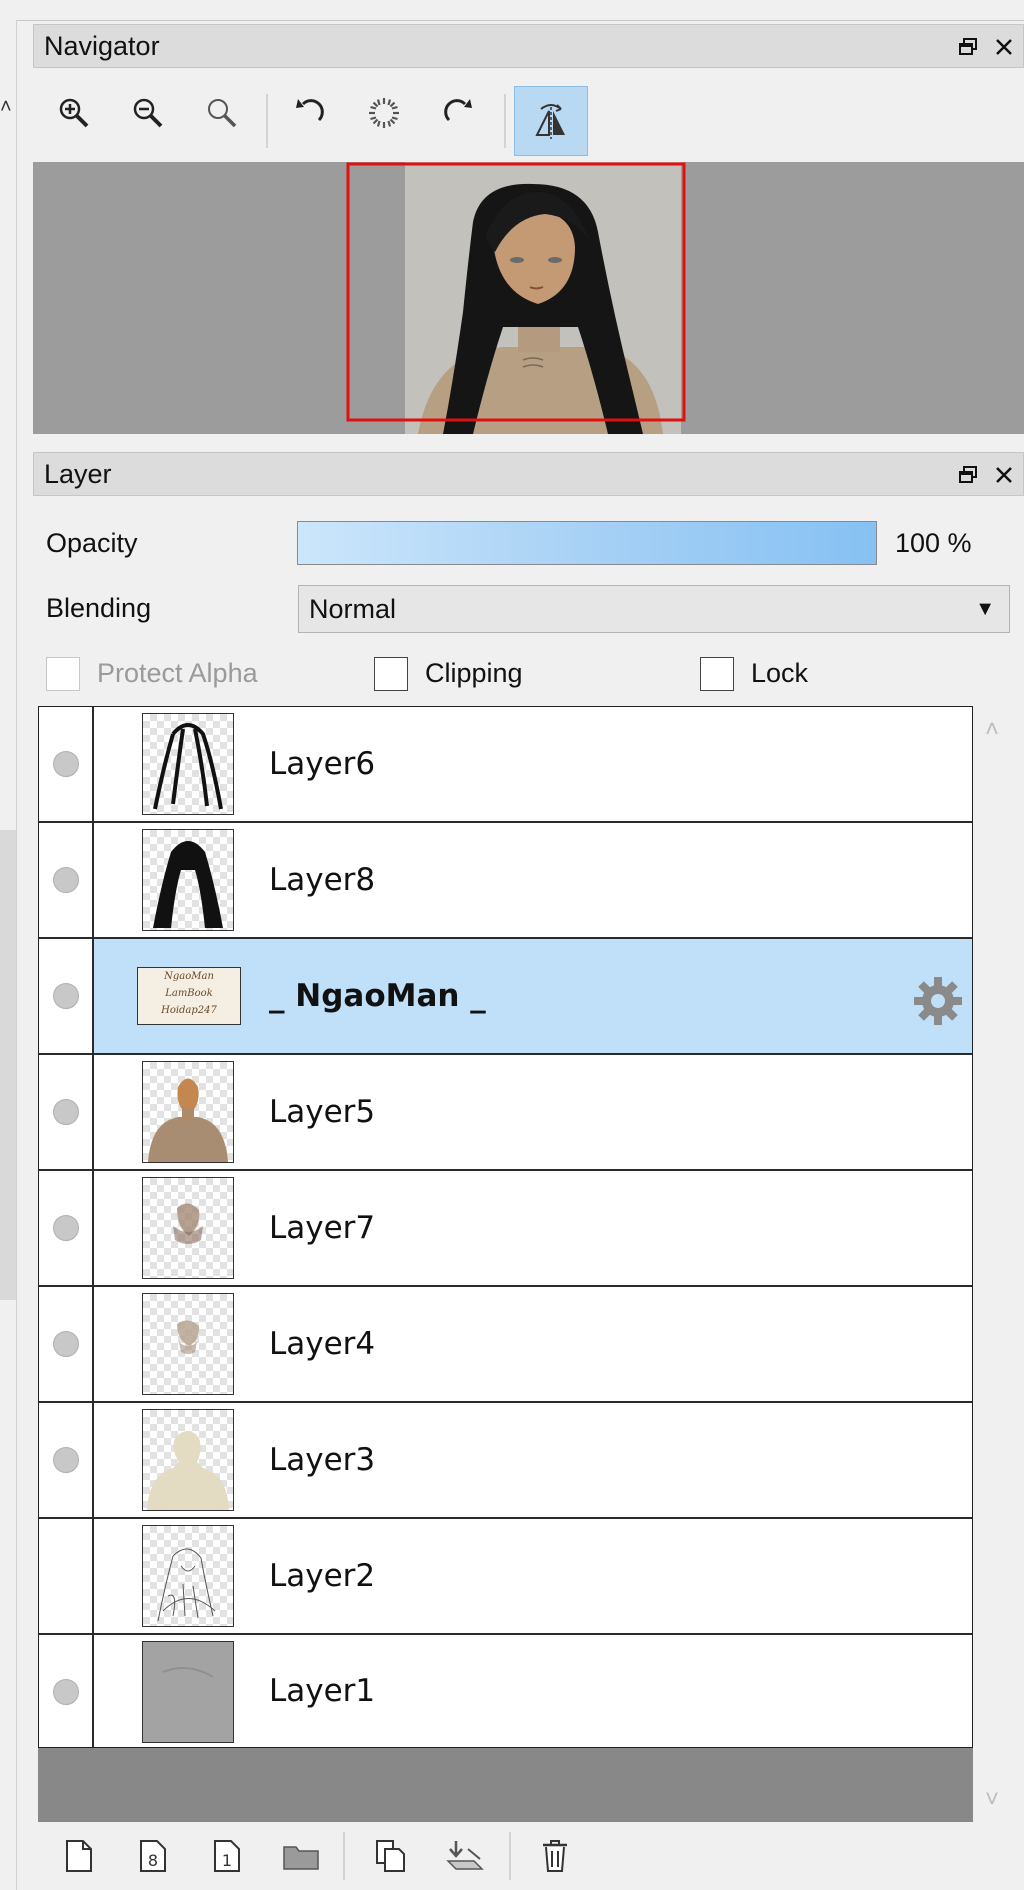  I want to click on layer-bottom-toolbar: 8 1, so click(528, 1856).